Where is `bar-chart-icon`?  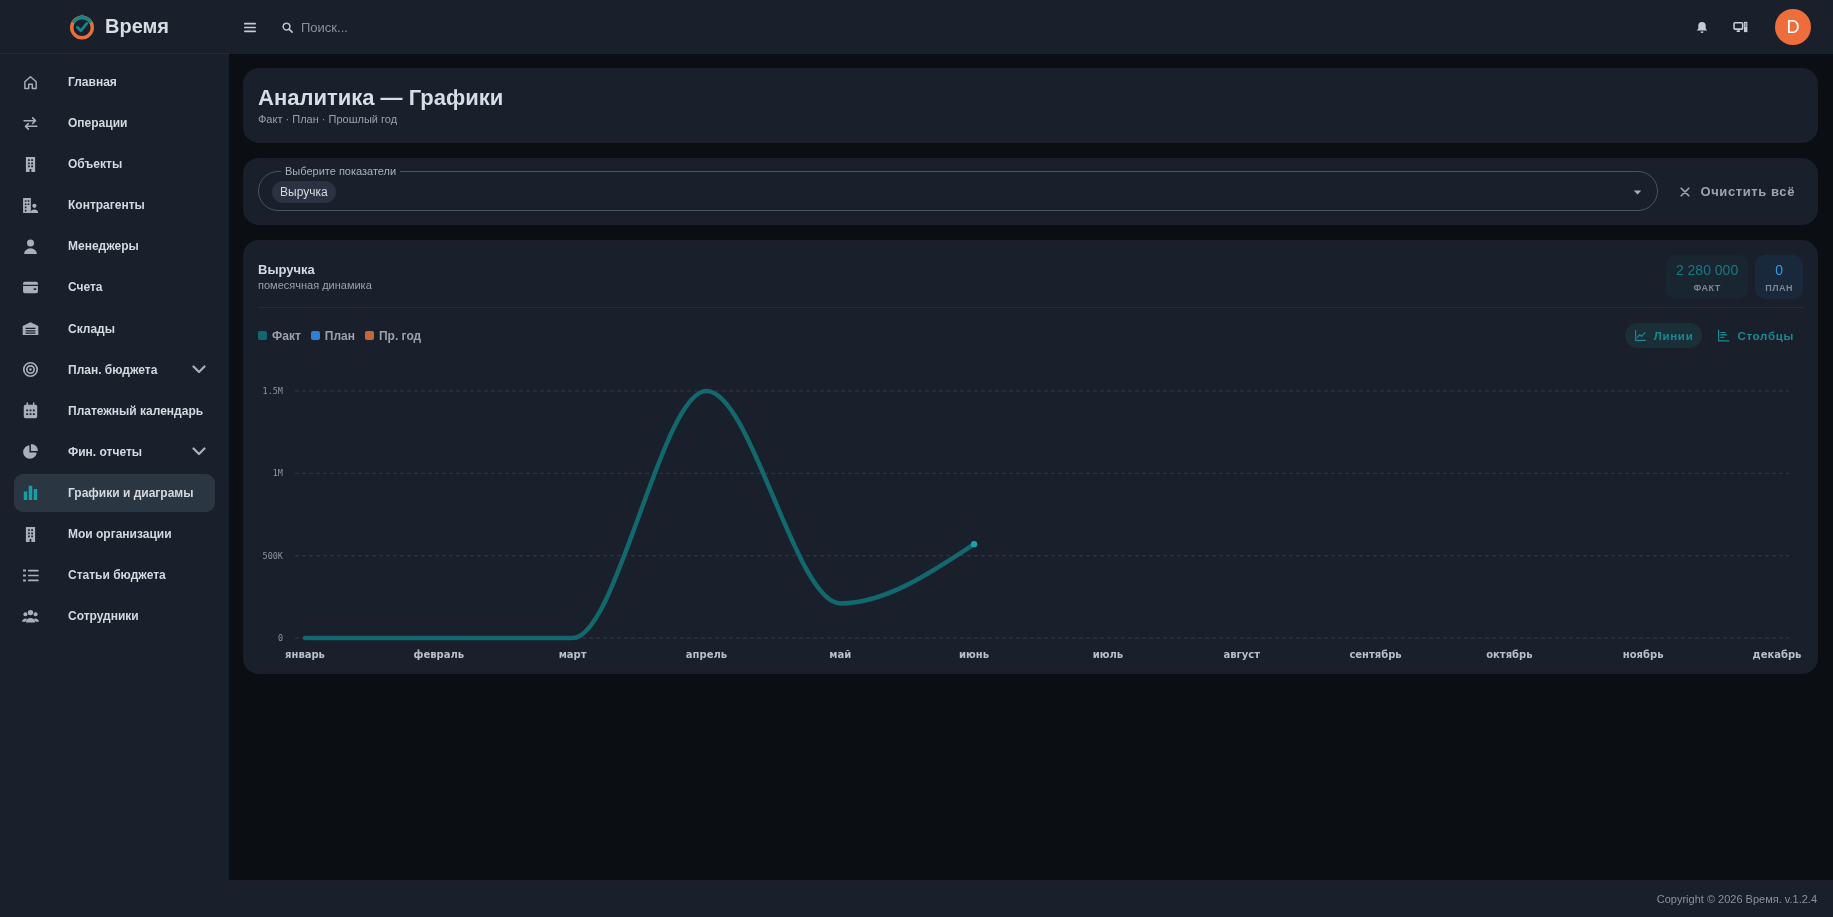 bar-chart-icon is located at coordinates (30, 493).